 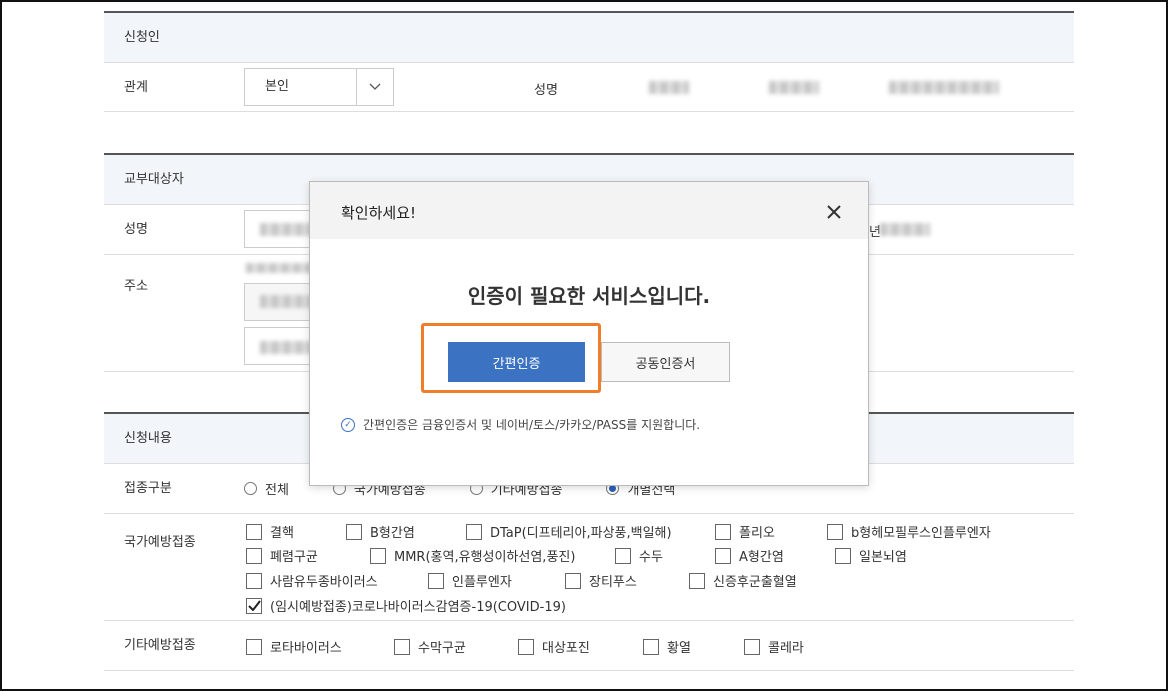 What do you see at coordinates (566, 648) in the screenshot?
I see `checkbox-label: 대상포진` at bounding box center [566, 648].